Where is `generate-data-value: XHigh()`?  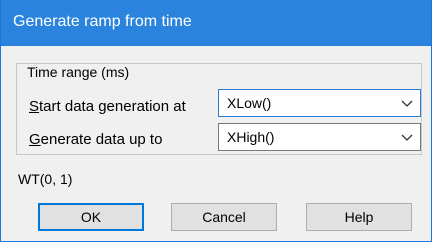 generate-data-value: XHigh() is located at coordinates (251, 137).